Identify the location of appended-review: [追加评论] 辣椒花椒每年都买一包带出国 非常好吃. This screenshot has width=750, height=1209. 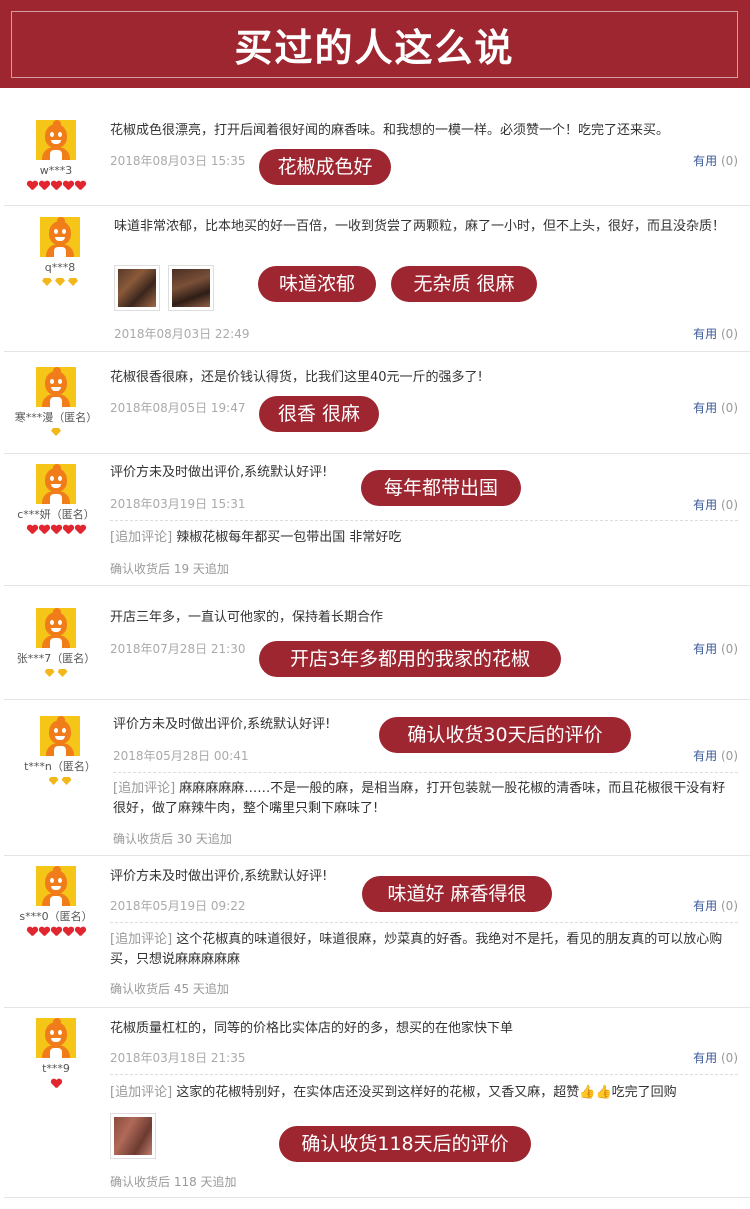
(255, 538).